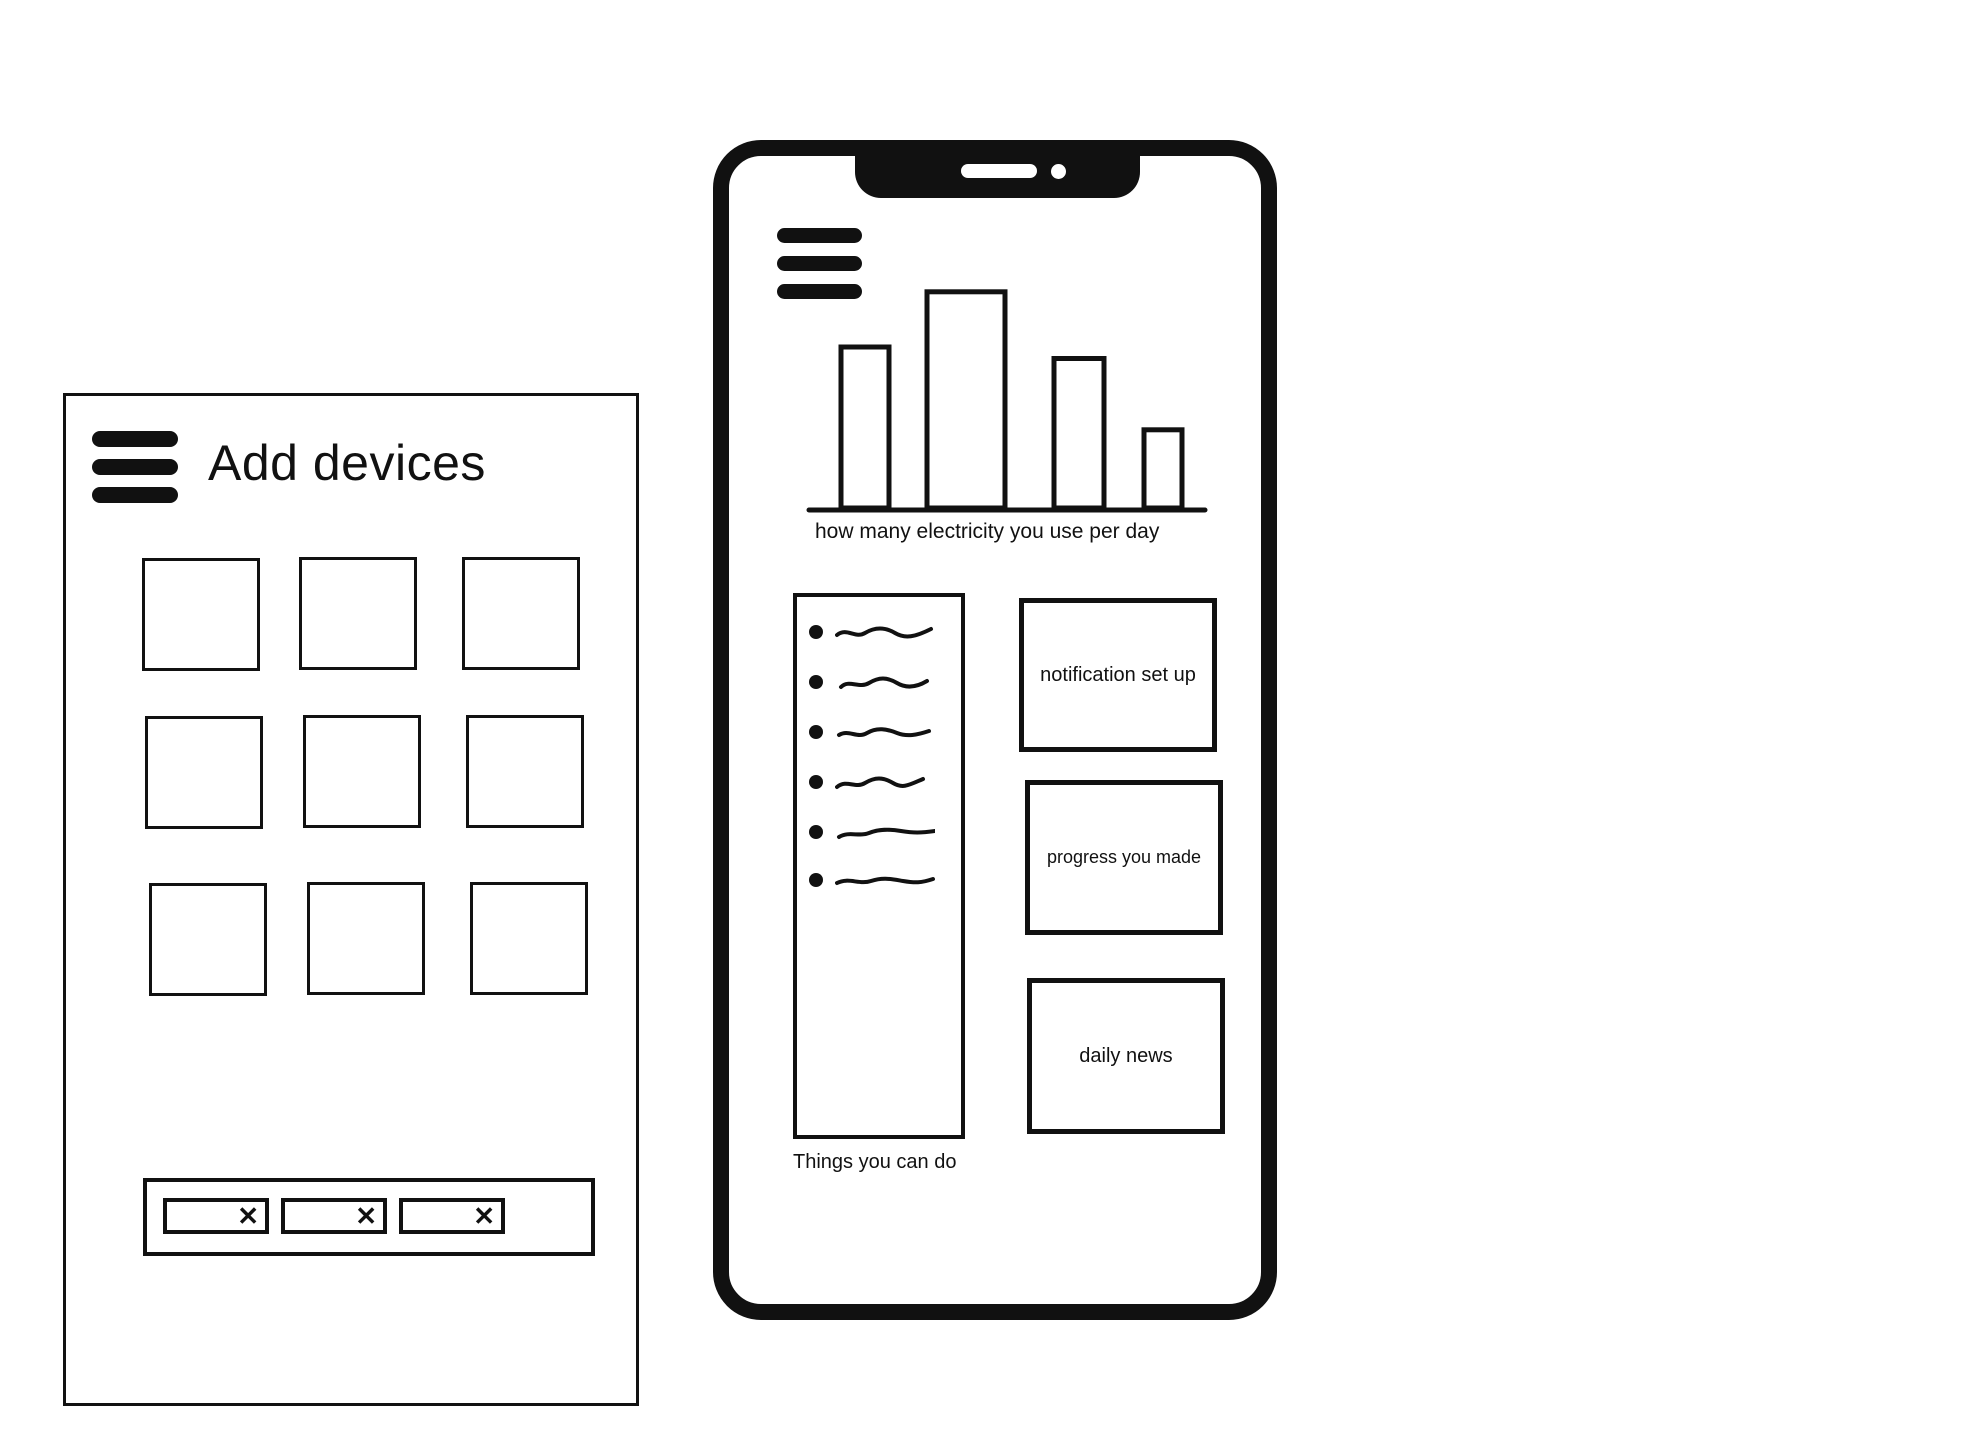 This screenshot has width=1974, height=1445. I want to click on card-label: daily news, so click(1126, 1055).